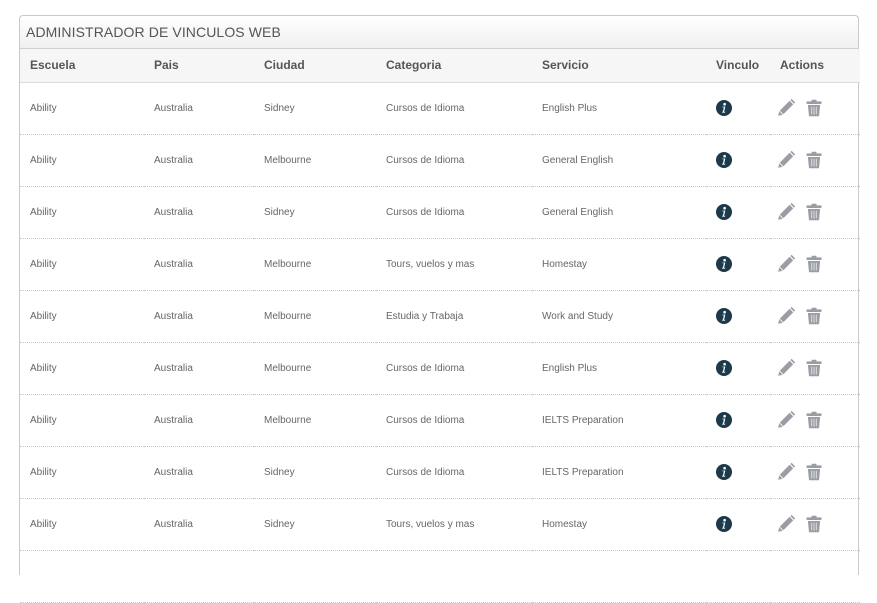 Image resolution: width=877 pixels, height=603 pixels. Describe the element at coordinates (619, 66) in the screenshot. I see `column-header-servicio: Servicio` at that location.